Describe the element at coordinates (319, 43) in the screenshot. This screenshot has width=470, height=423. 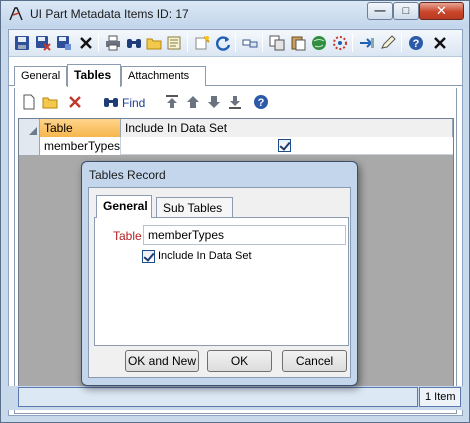
I see `web-icon` at that location.